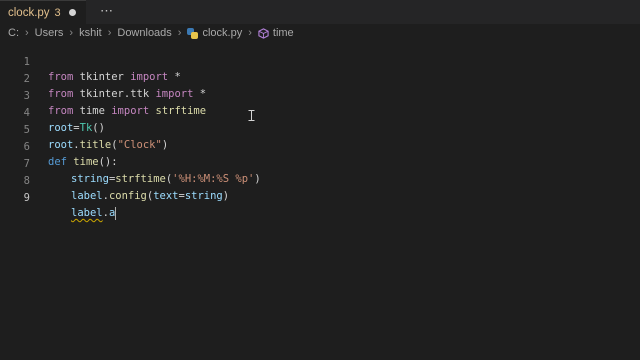  I want to click on code-text: from tkinter import *, so click(114, 77).